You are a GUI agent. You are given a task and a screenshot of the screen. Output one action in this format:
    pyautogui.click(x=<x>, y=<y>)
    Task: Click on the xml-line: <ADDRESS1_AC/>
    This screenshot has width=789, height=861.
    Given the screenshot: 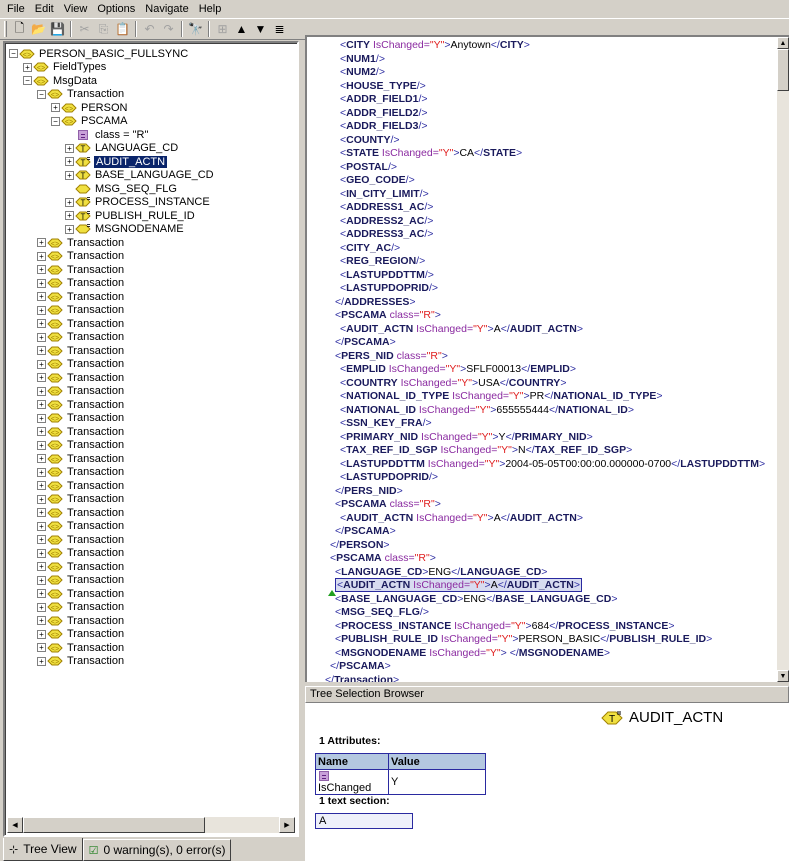 What is the action you would take?
    pyautogui.click(x=536, y=208)
    